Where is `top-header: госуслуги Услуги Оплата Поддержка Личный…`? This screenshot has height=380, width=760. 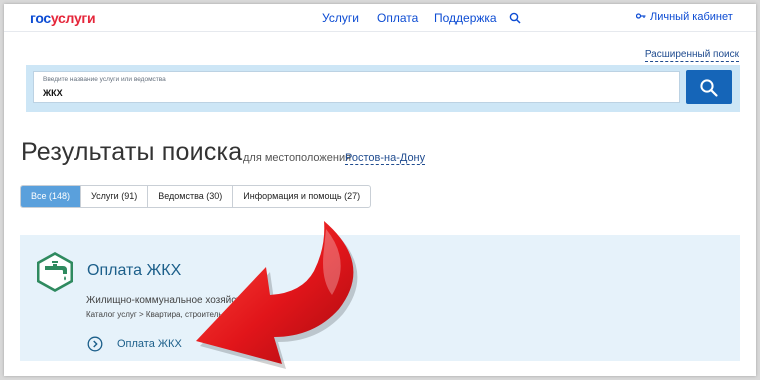
top-header: госуслуги Услуги Оплата Поддержка Личный… is located at coordinates (380, 18).